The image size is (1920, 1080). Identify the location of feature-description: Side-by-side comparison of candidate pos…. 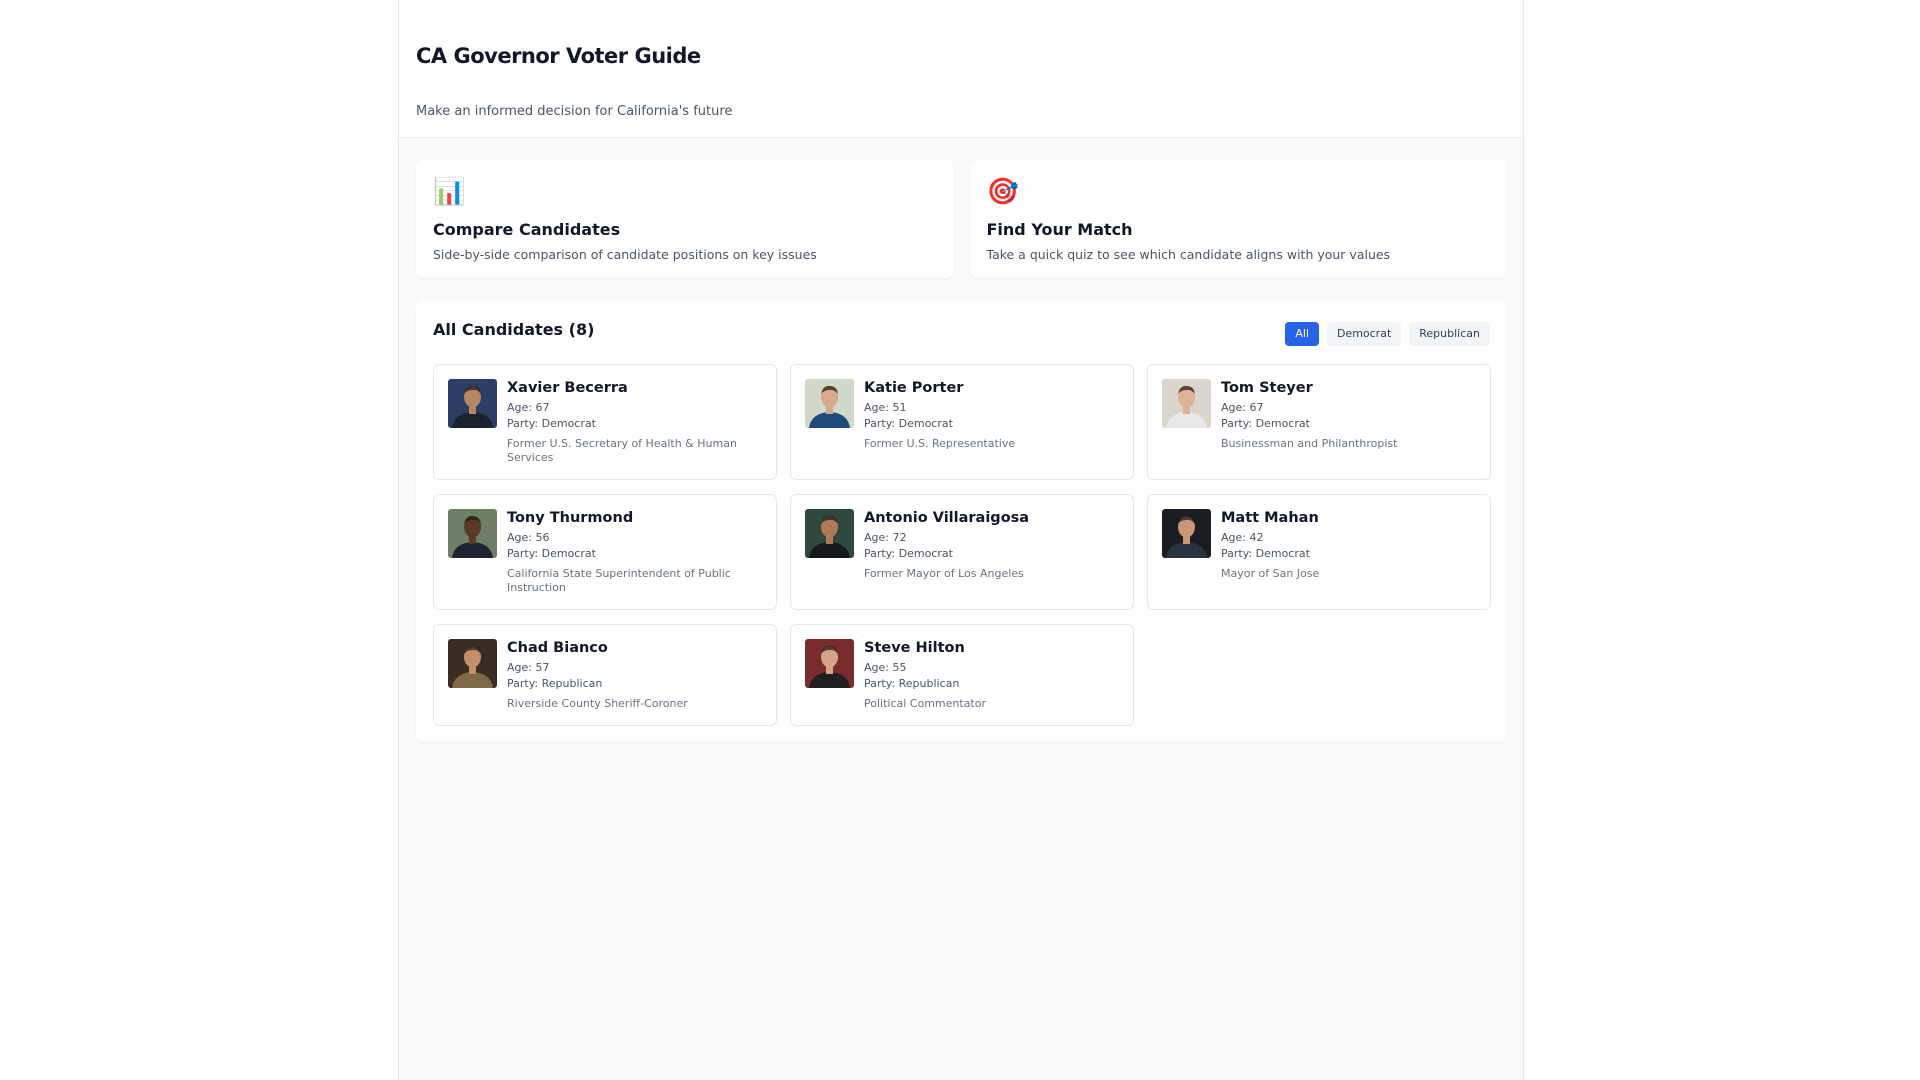
(625, 254).